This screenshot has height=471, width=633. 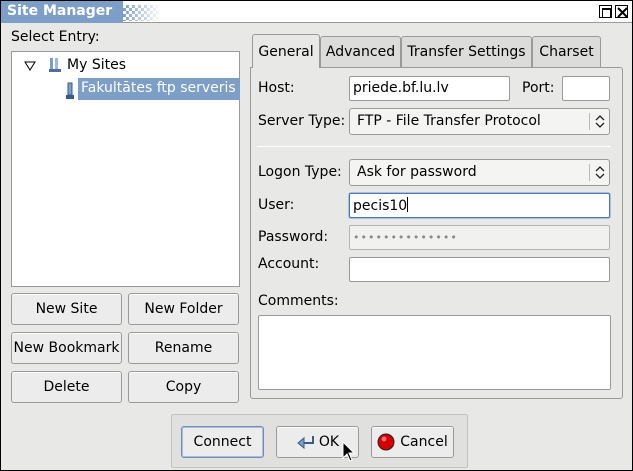 What do you see at coordinates (434, 352) in the screenshot?
I see `comments-textarea` at bounding box center [434, 352].